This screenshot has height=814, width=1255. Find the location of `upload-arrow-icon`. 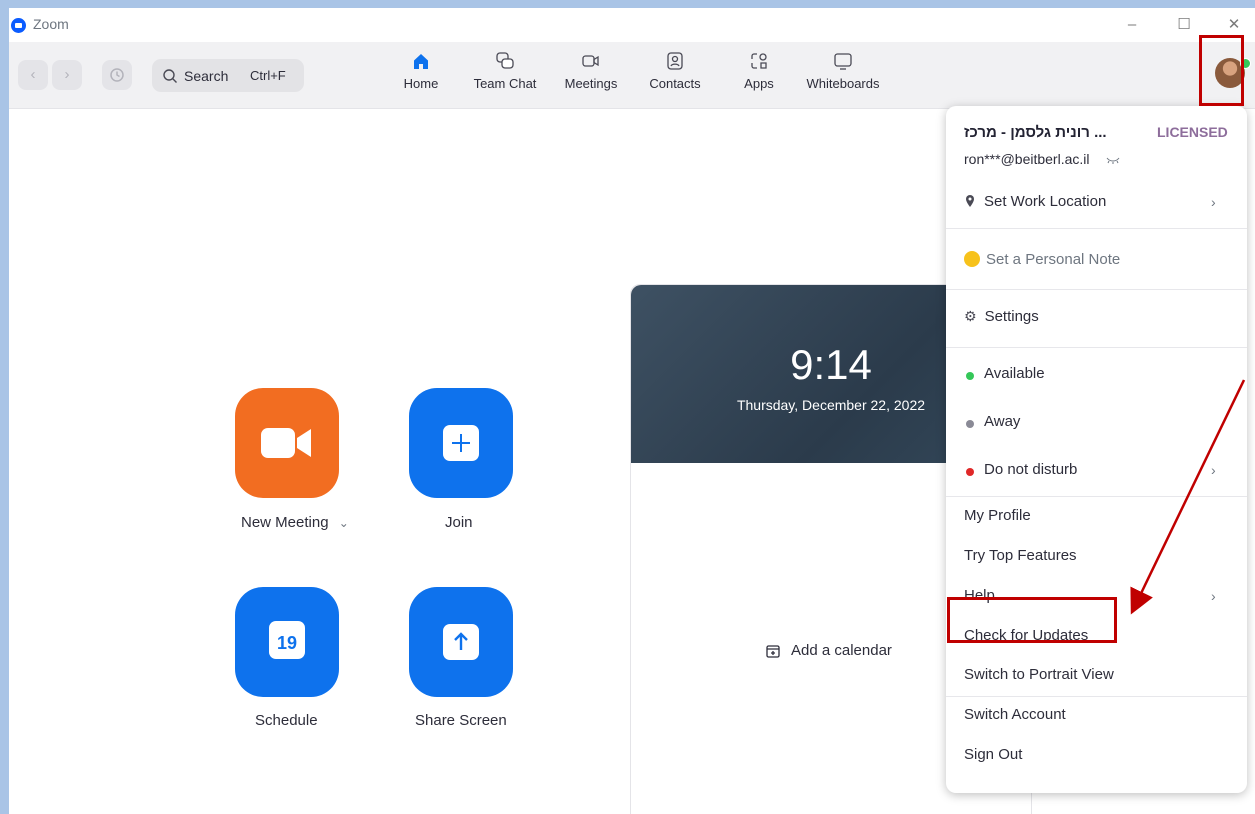

upload-arrow-icon is located at coordinates (461, 642).